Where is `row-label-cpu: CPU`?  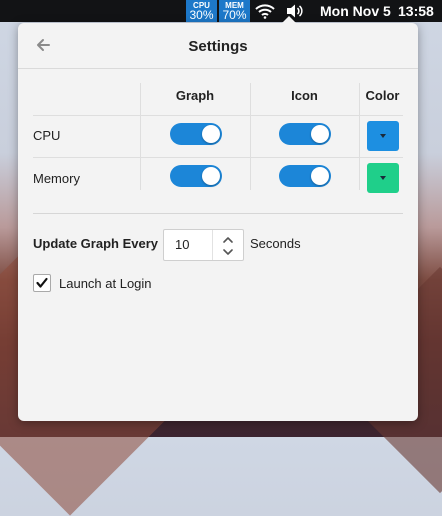 row-label-cpu: CPU is located at coordinates (47, 135).